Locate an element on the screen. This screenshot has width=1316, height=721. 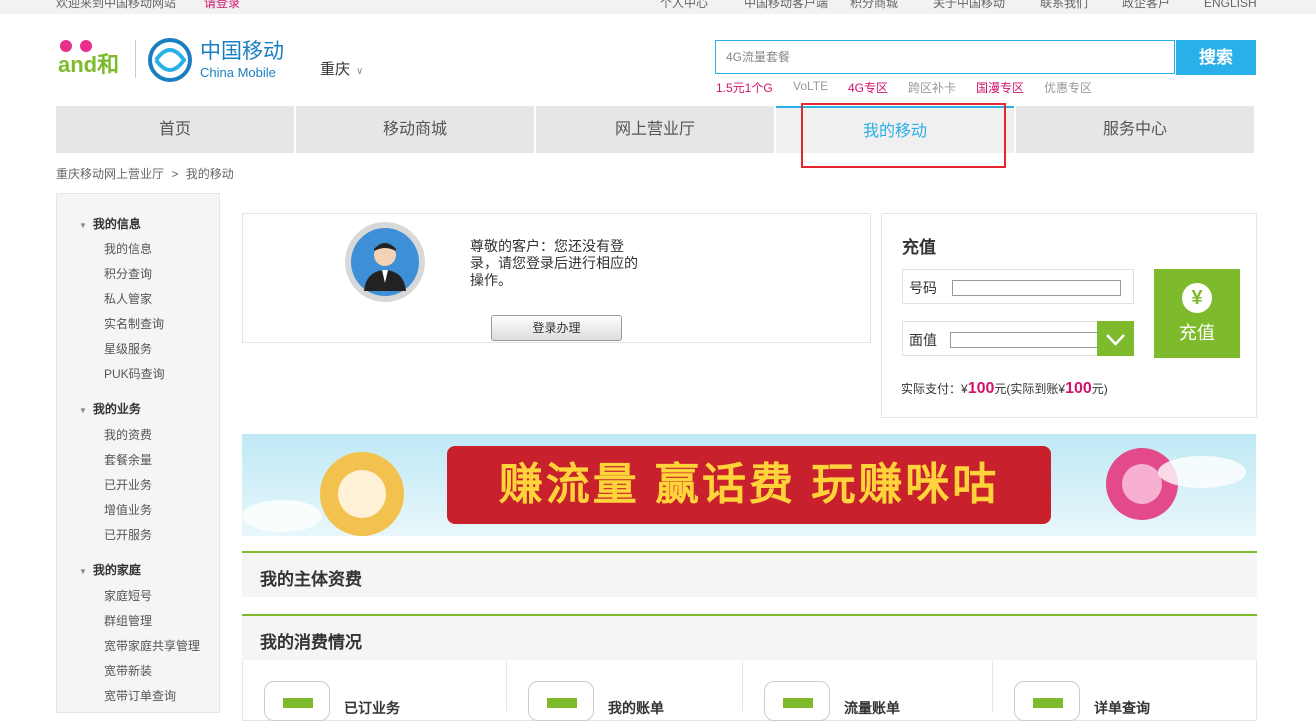
recharge-title: 充值 is located at coordinates (919, 247).